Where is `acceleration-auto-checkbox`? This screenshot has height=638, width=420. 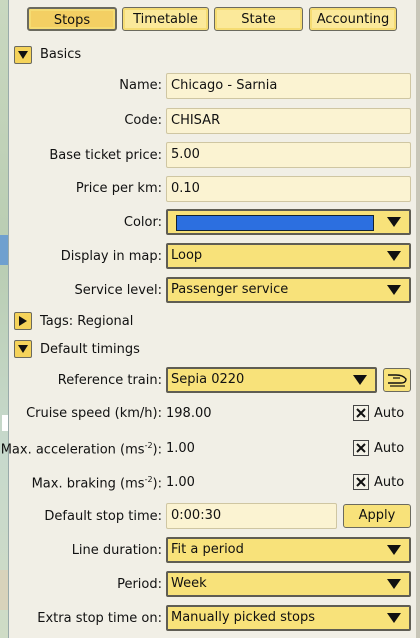 acceleration-auto-checkbox is located at coordinates (361, 448).